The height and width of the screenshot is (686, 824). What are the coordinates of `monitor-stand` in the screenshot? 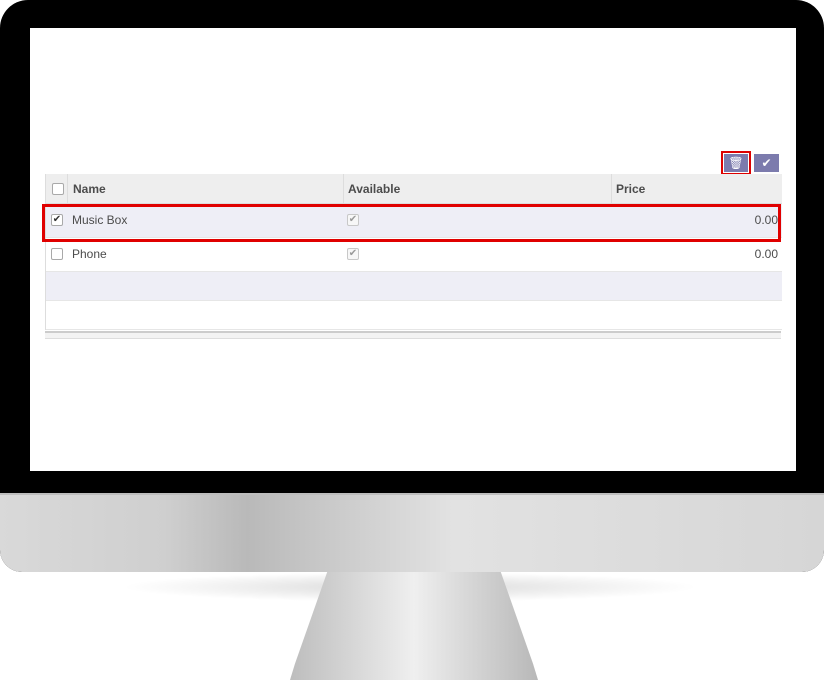 It's located at (414, 626).